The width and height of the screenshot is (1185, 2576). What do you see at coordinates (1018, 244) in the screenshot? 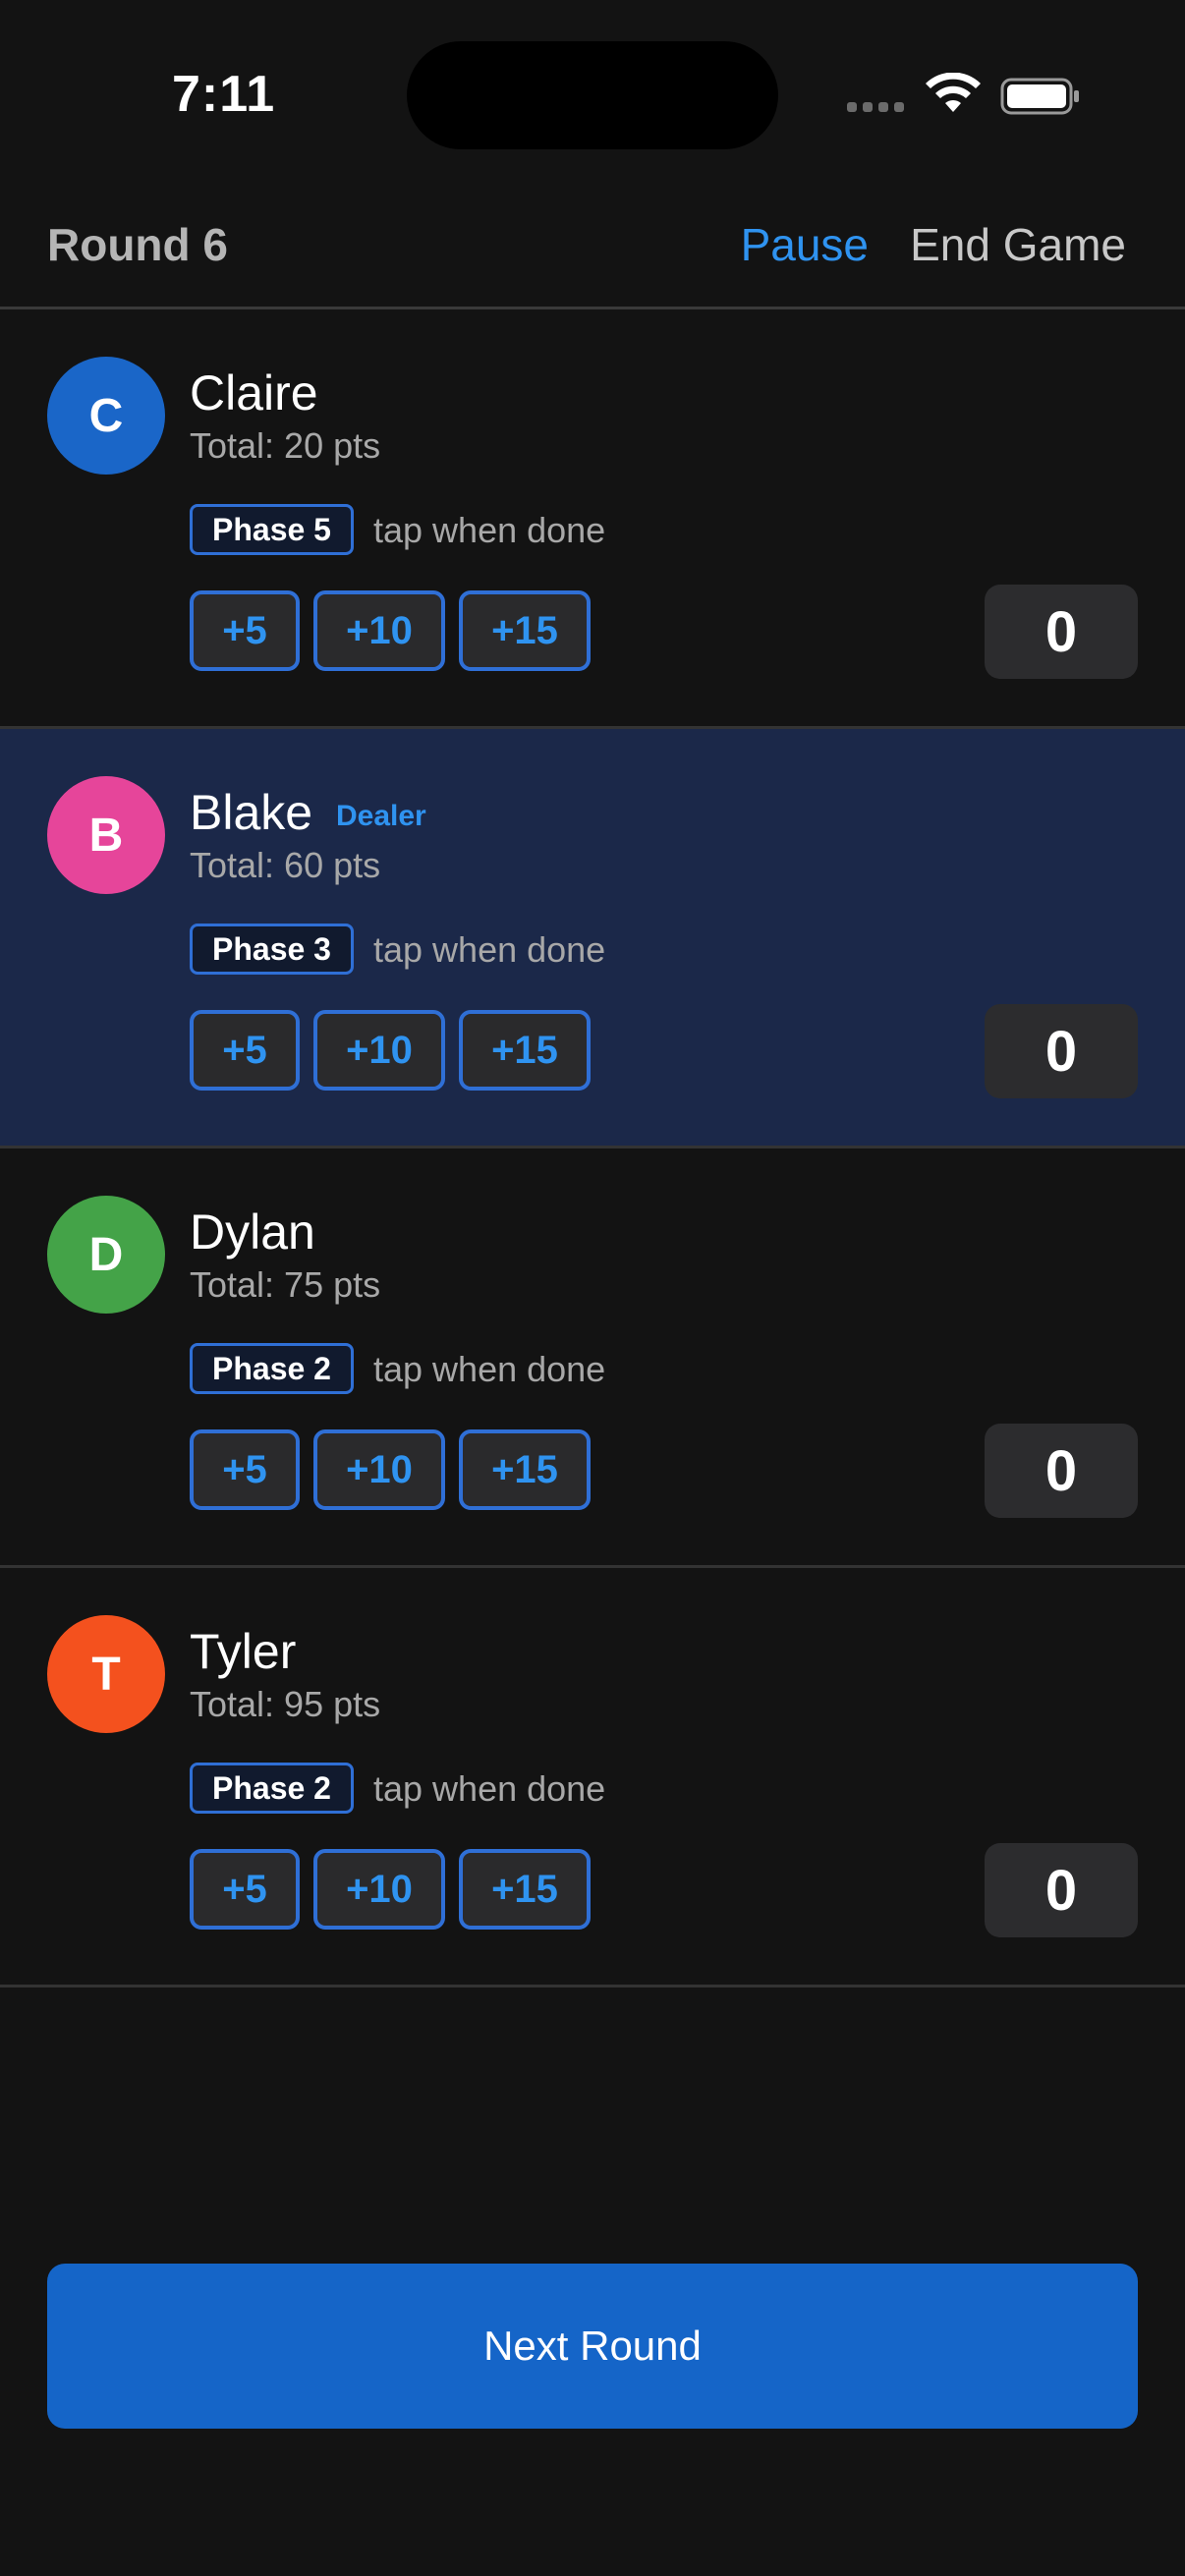
I see `end-game-button: End Game` at bounding box center [1018, 244].